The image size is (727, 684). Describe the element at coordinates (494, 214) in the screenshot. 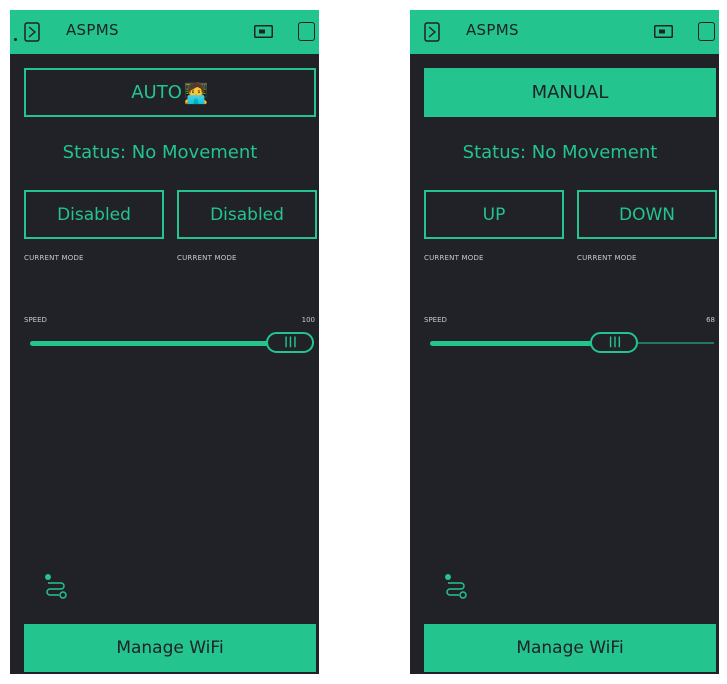

I see `up-button: UP` at that location.